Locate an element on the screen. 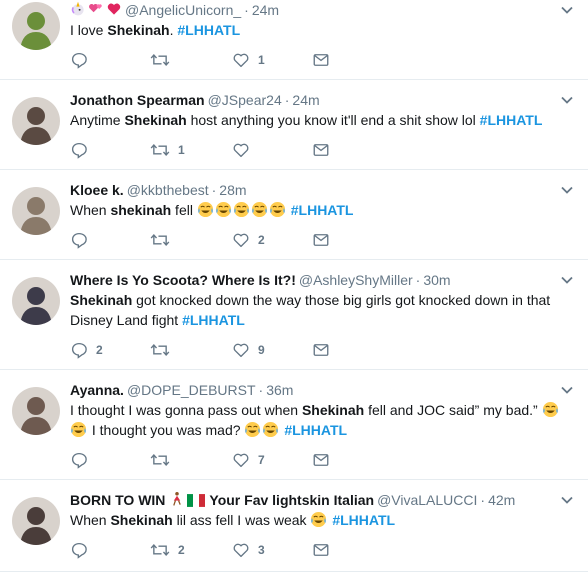 The image size is (588, 572). user-handle: @kkbthebest is located at coordinates (168, 190).